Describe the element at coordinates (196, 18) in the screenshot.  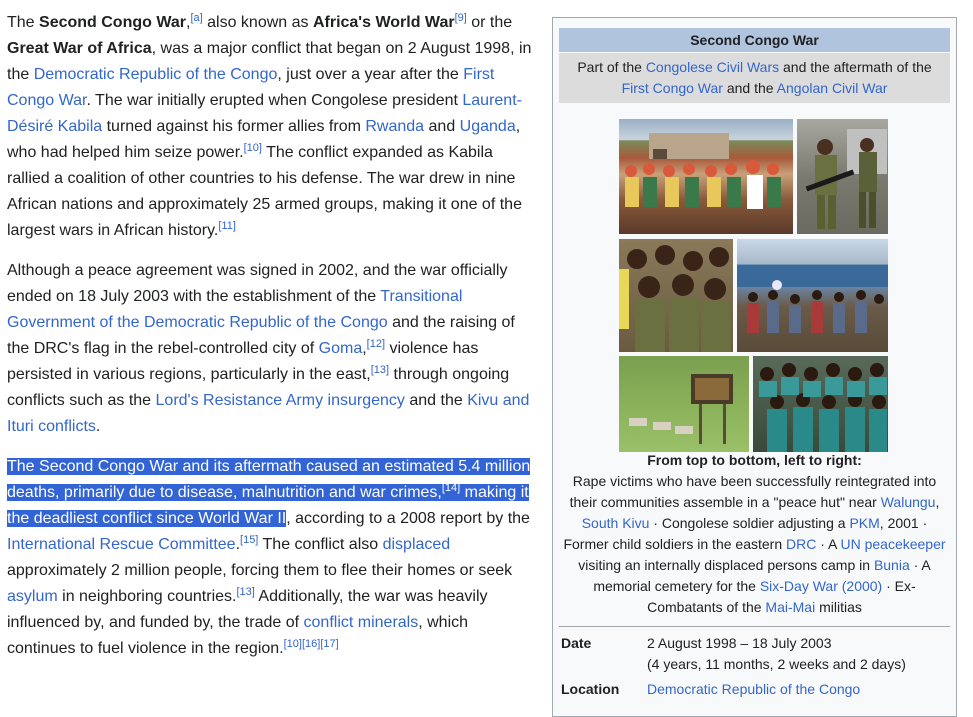
I see `note-link: [a]` at that location.